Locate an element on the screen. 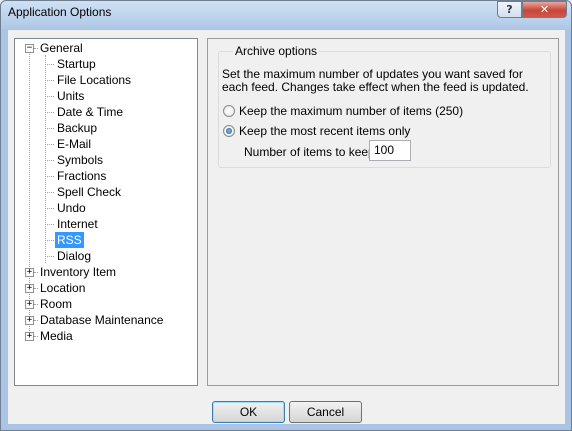 This screenshot has height=431, width=572. tree-item-label: Fractions is located at coordinates (82, 176).